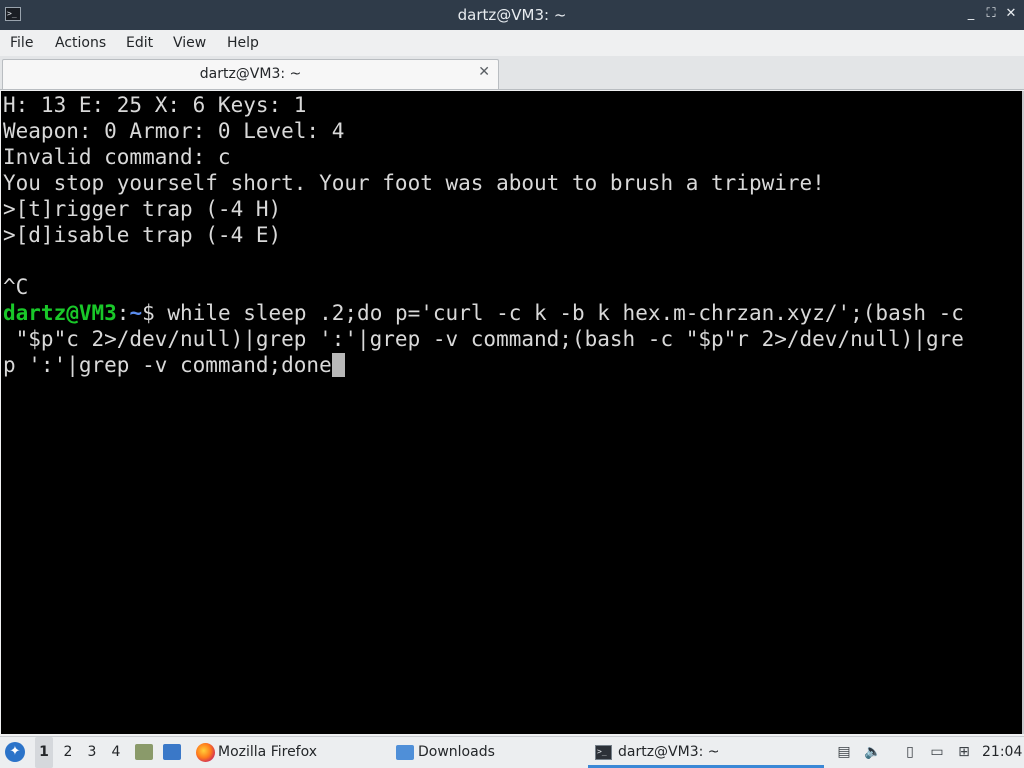 The height and width of the screenshot is (768, 1024). Describe the element at coordinates (148, 313) in the screenshot. I see `prompt-dollar: $` at that location.